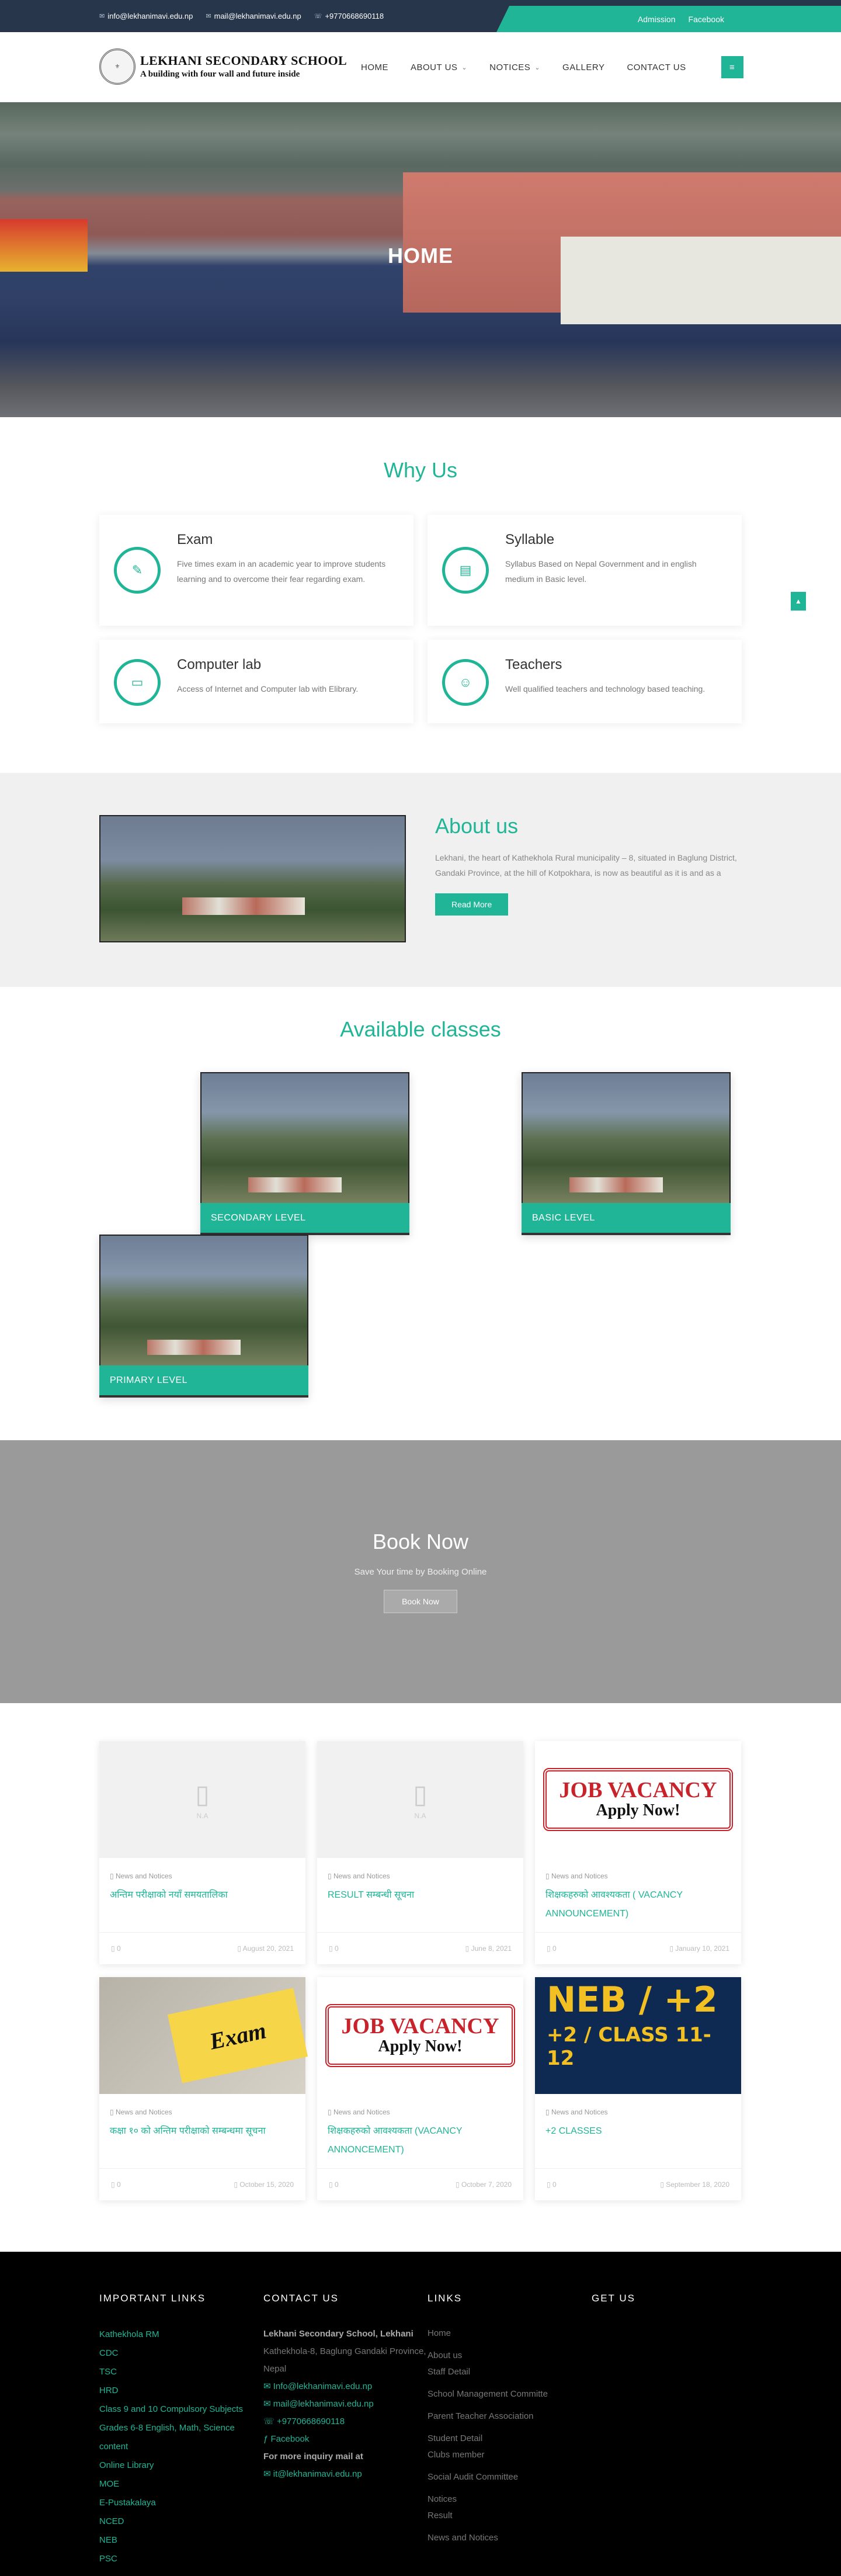 This screenshot has height=2576, width=841. Describe the element at coordinates (181, 2334) in the screenshot. I see `footer-link: Kathekhola RM` at that location.